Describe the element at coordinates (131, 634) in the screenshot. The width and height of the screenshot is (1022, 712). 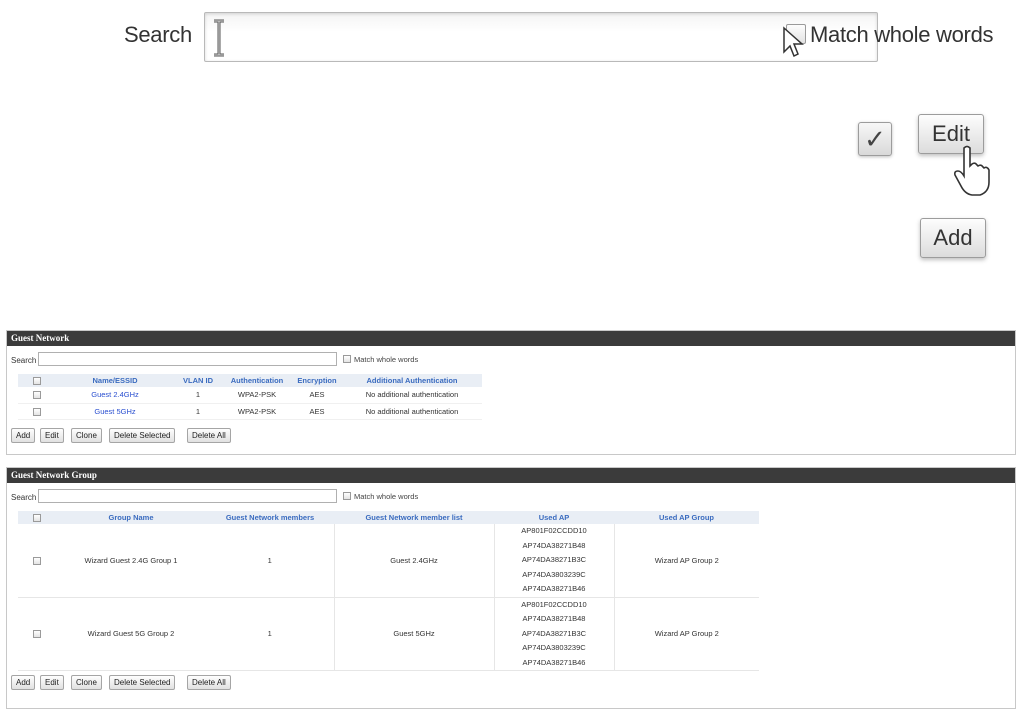
I see `group-name-cell: Wizard Guest 5G Group 2` at that location.